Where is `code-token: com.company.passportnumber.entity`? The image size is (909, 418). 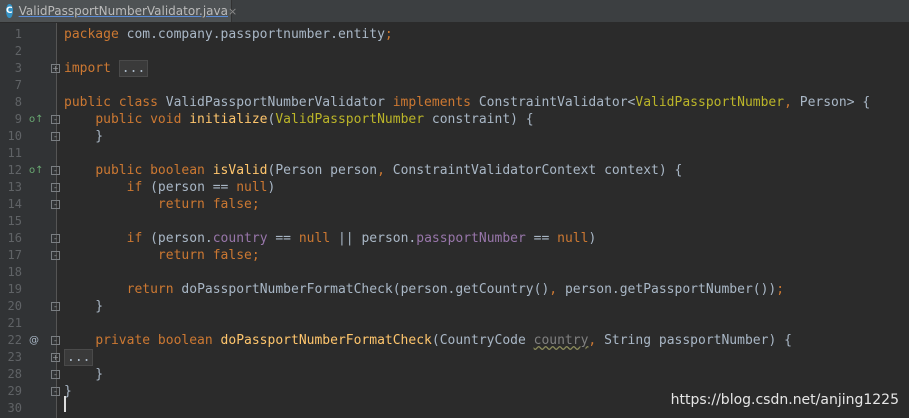
code-token: com.company.passportnumber.entity is located at coordinates (255, 34).